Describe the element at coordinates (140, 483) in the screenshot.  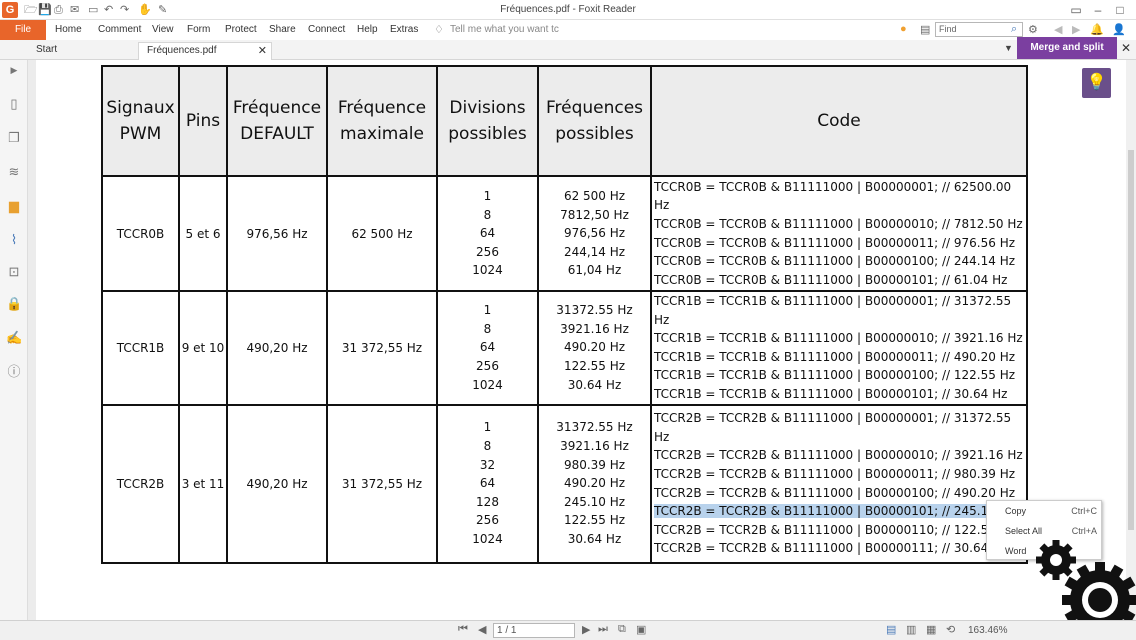
I see `cell-signal: TCCR2B` at that location.